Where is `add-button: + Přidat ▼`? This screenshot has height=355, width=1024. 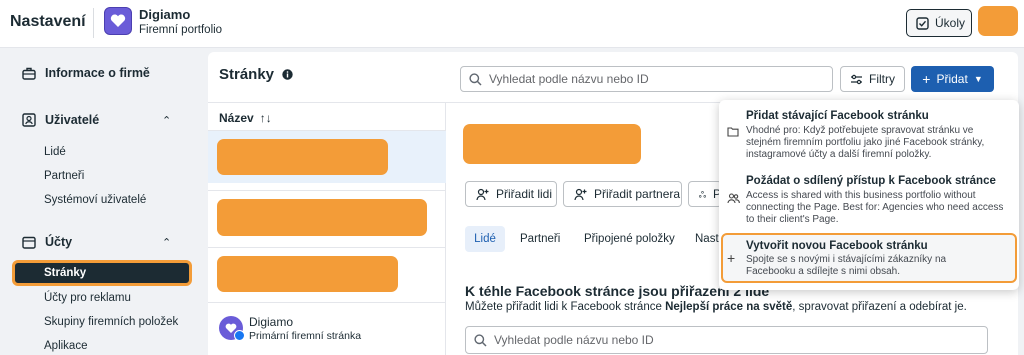
add-button: + Přidat ▼ is located at coordinates (952, 79).